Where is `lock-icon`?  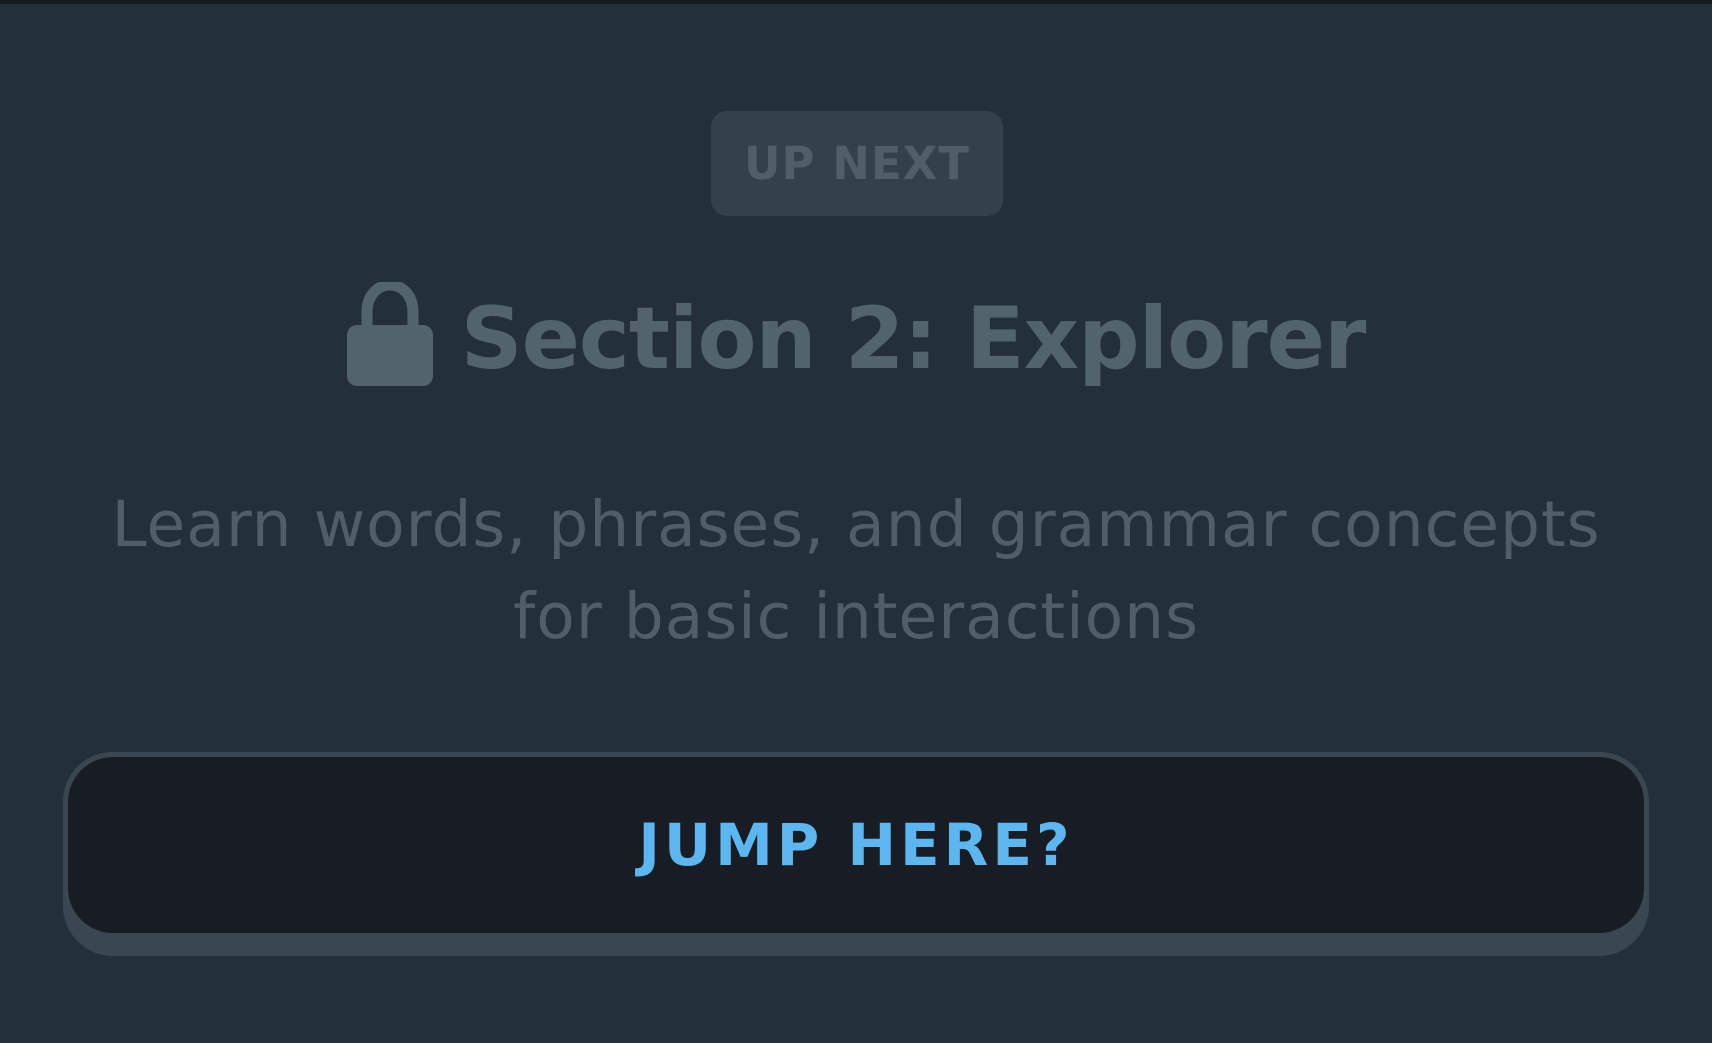
lock-icon is located at coordinates (389, 334).